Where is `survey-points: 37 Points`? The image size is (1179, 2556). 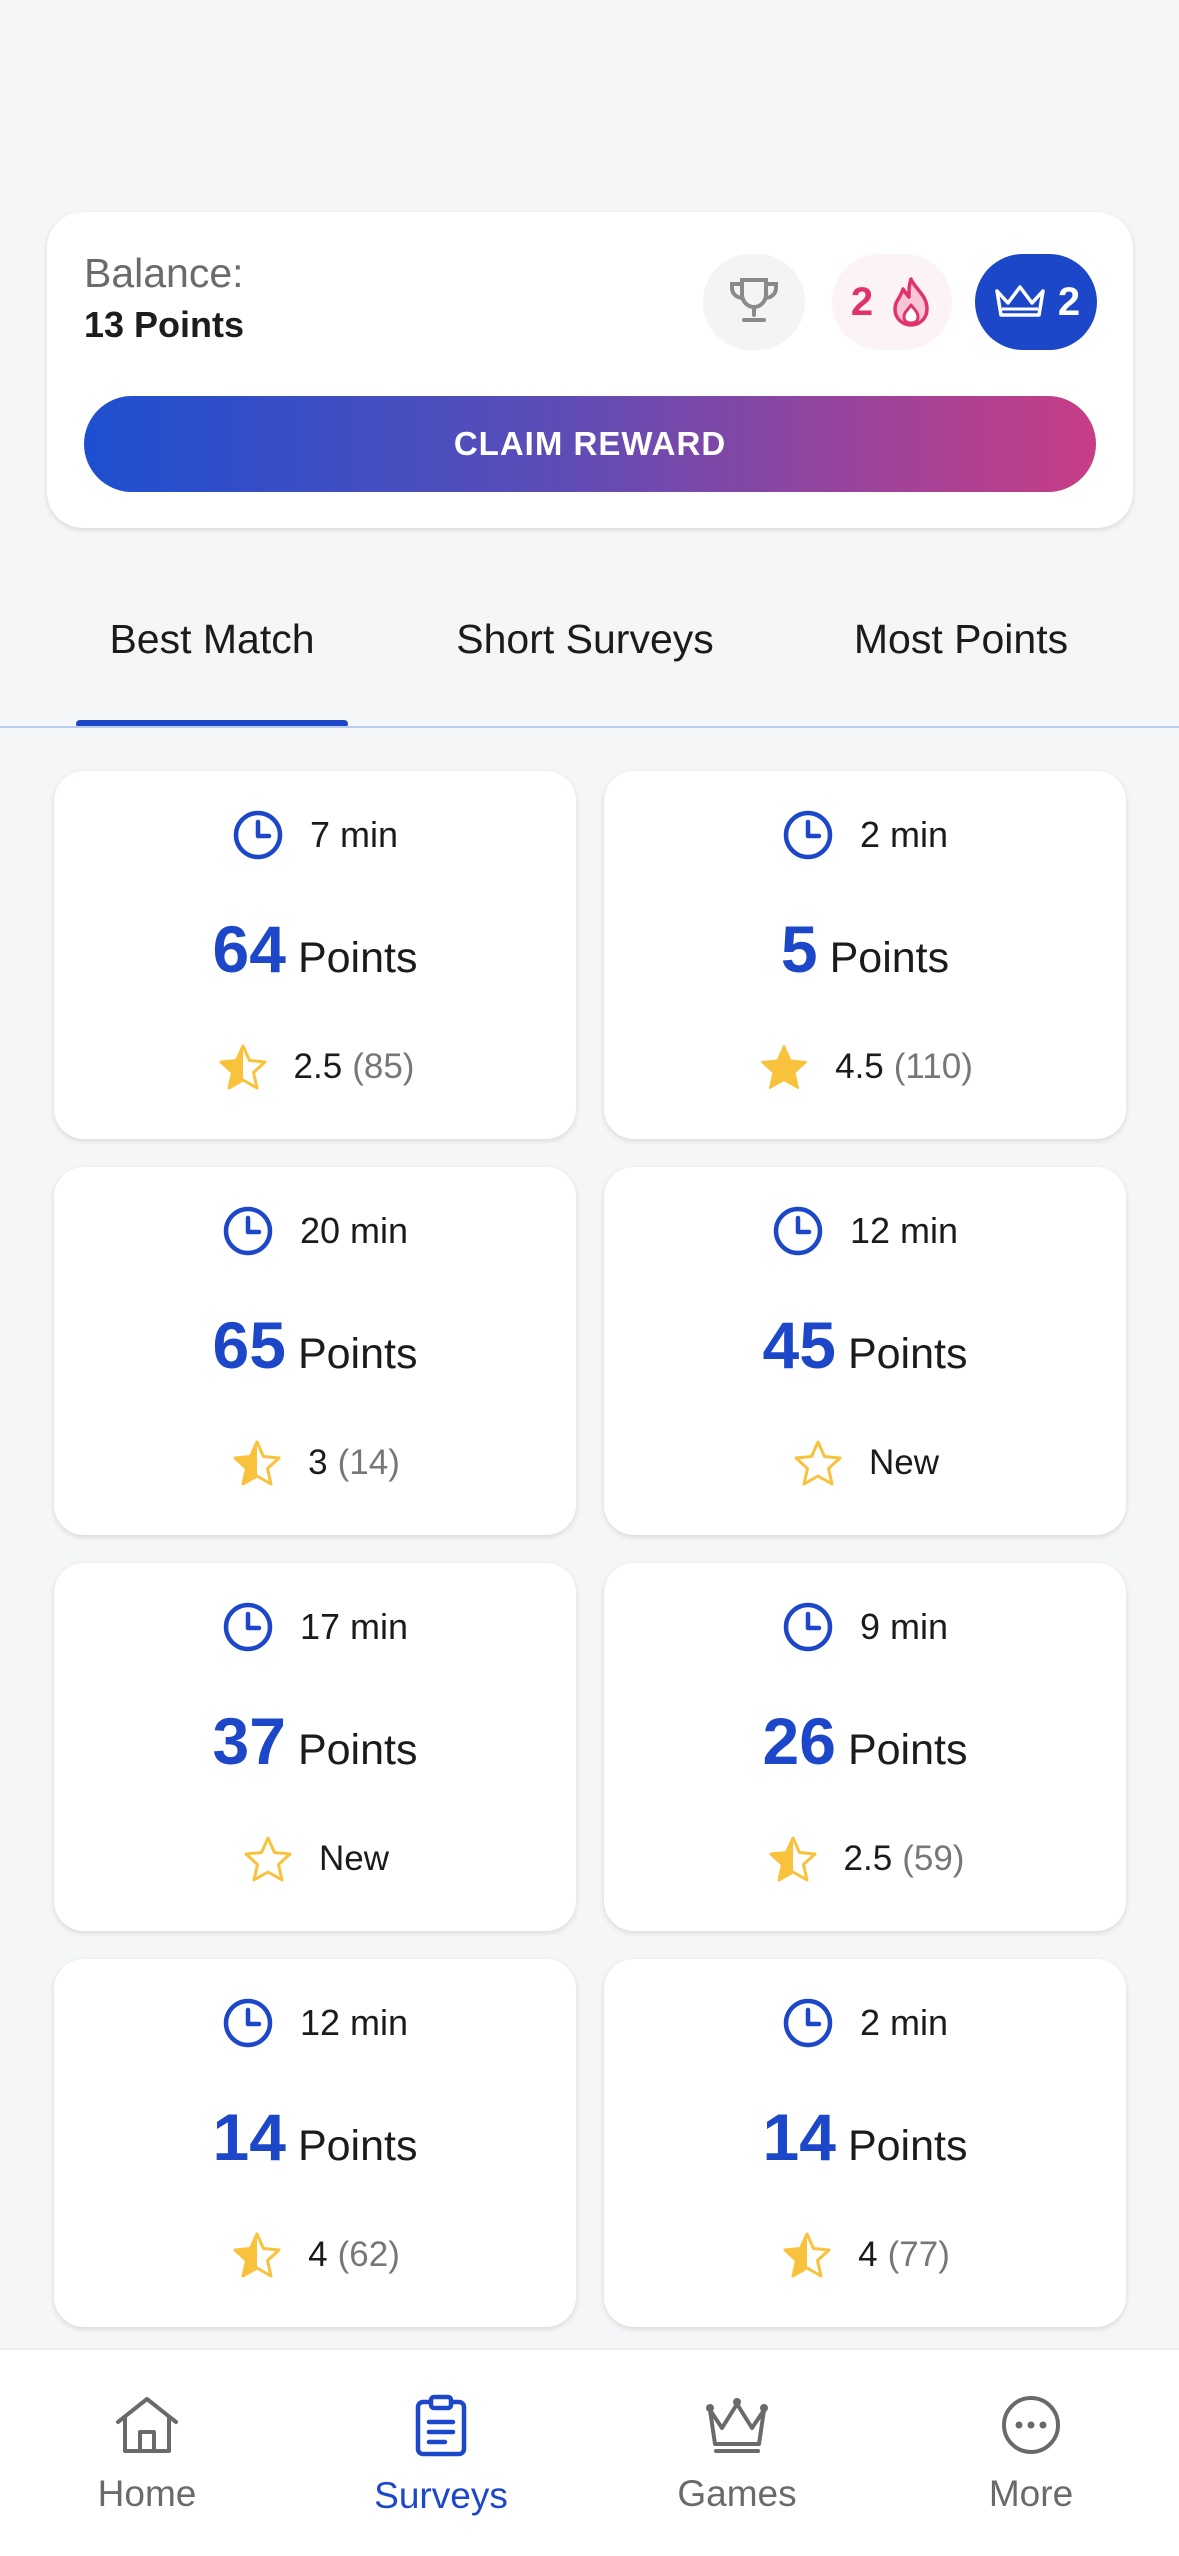 survey-points: 37 Points is located at coordinates (315, 1741).